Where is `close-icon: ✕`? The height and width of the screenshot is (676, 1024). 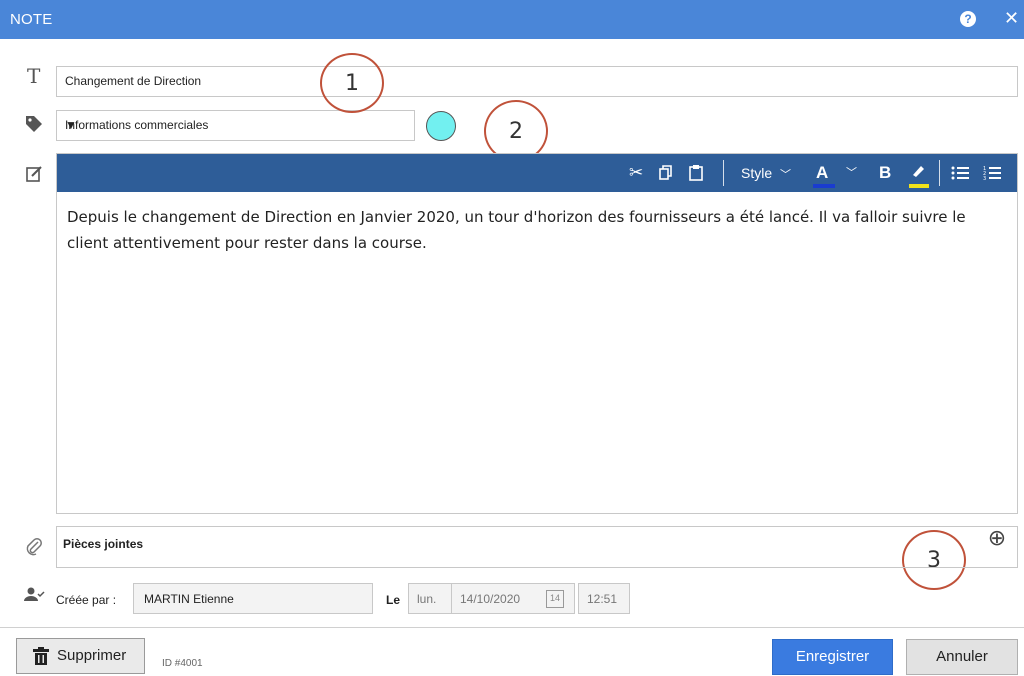 close-icon: ✕ is located at coordinates (1011, 18).